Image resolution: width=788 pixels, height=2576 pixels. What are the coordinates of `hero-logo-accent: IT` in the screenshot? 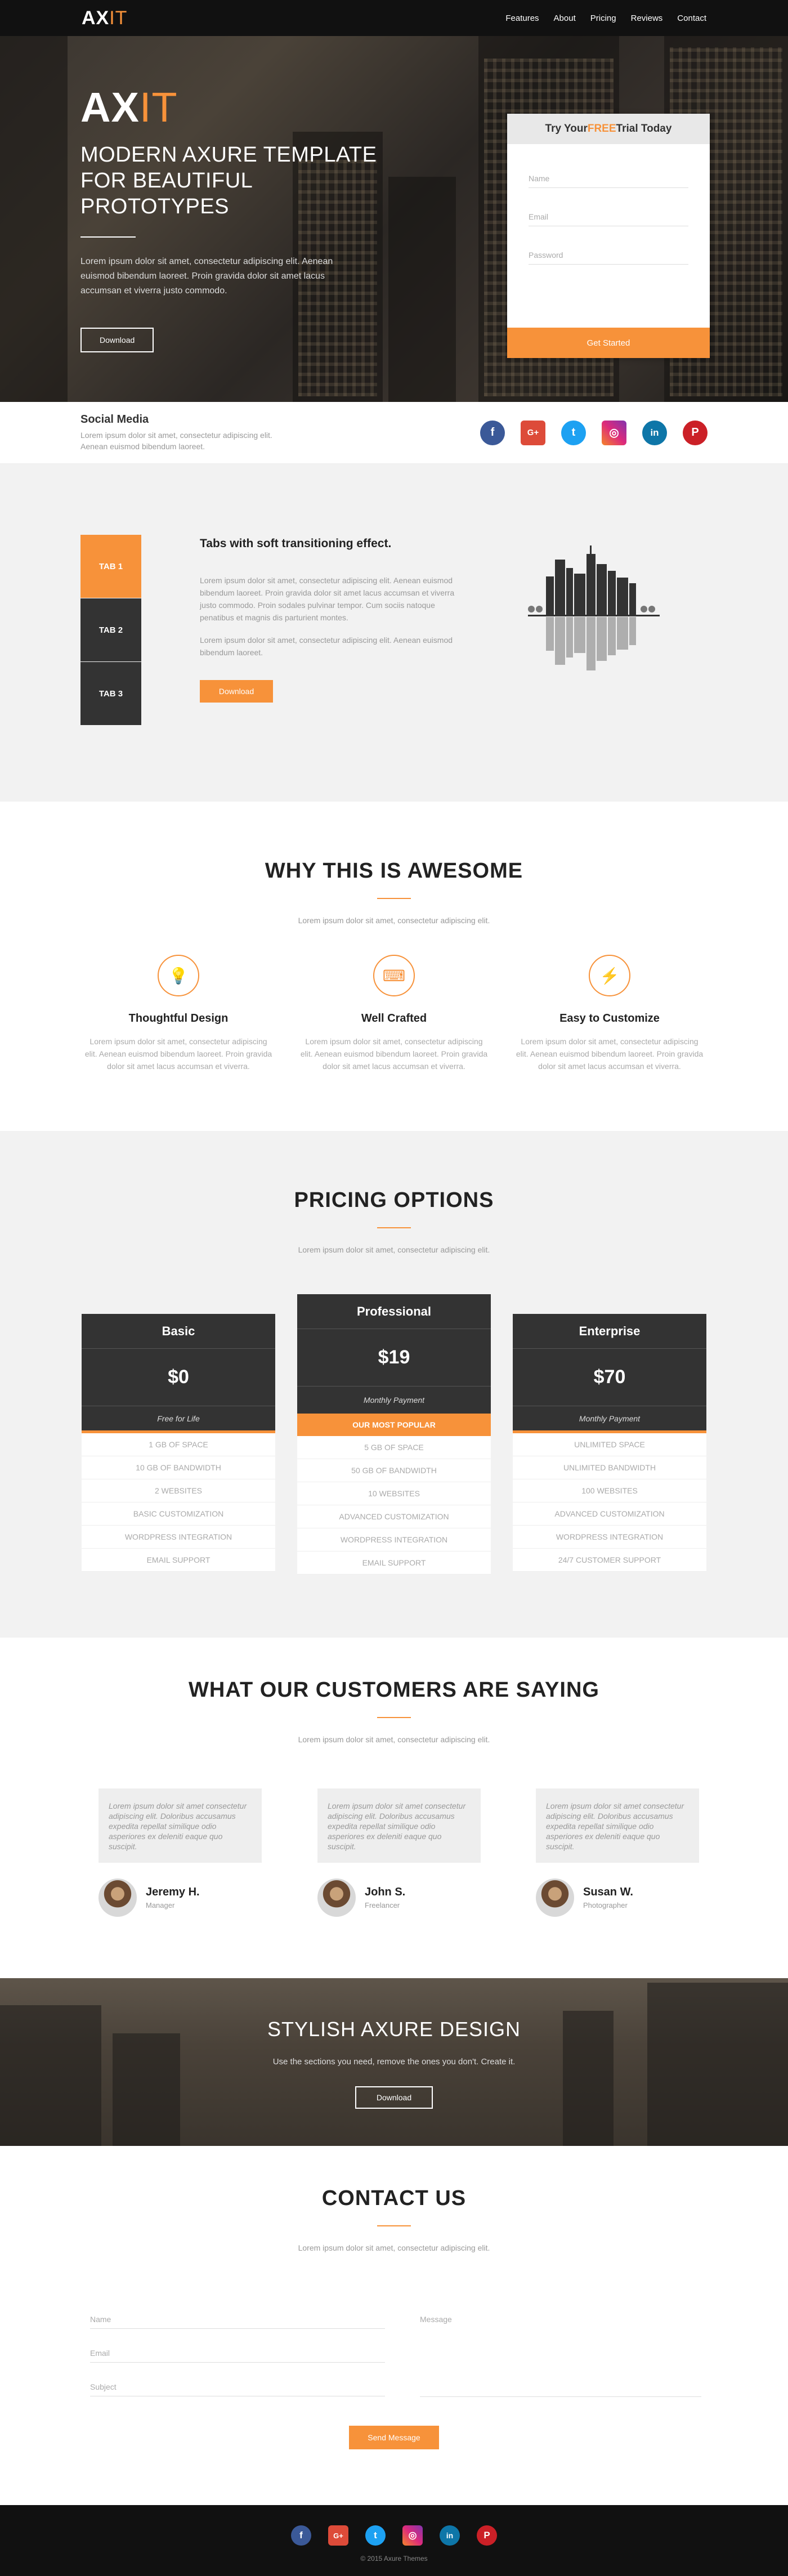 It's located at (158, 107).